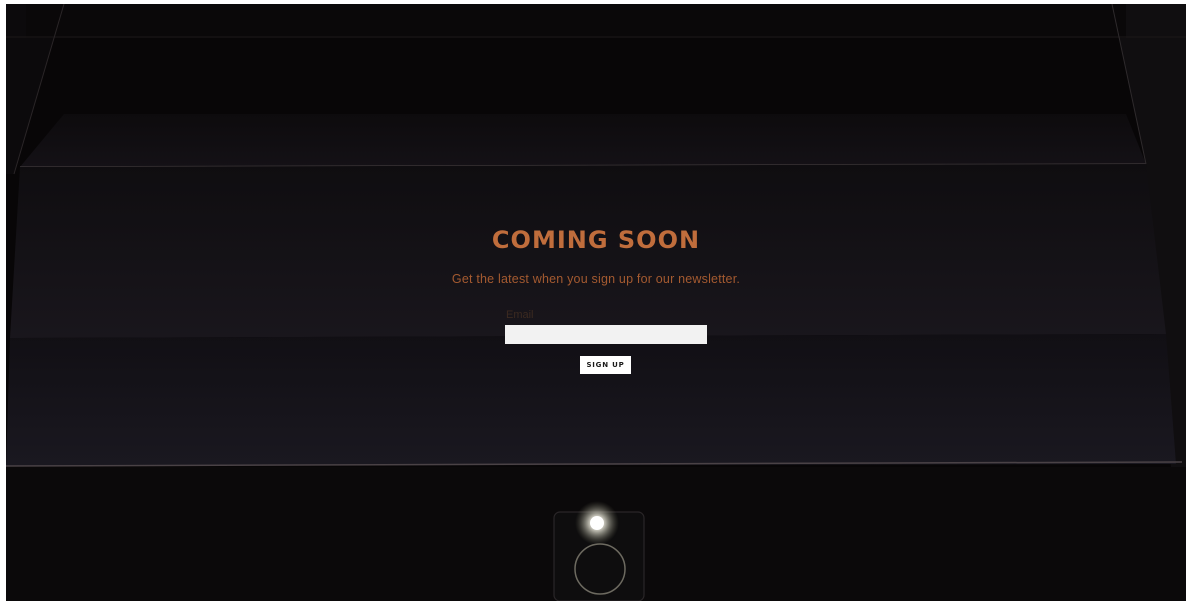 This screenshot has height=601, width=1188. I want to click on email-label: Email, so click(520, 315).